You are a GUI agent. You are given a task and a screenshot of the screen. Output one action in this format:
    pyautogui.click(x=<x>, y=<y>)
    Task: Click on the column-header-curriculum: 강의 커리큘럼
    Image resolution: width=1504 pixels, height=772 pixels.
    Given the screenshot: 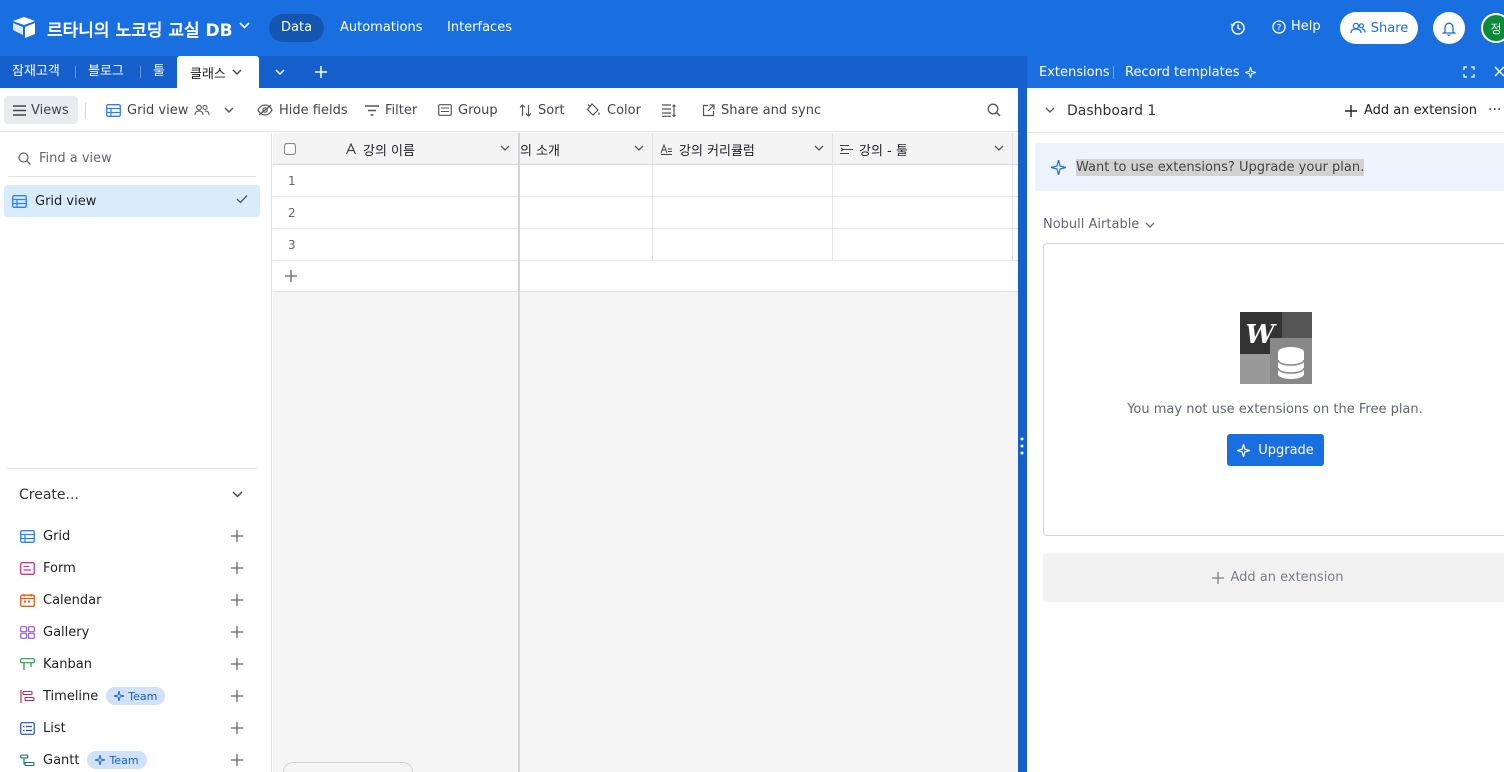 What is the action you would take?
    pyautogui.click(x=743, y=149)
    